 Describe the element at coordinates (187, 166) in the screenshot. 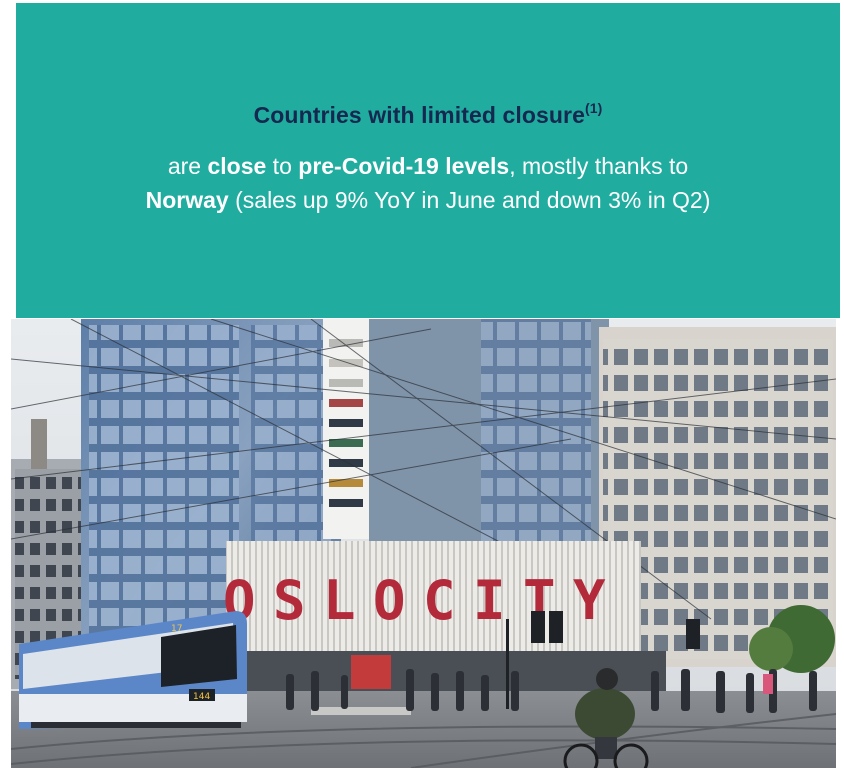

I see `body-text-segment: are` at that location.